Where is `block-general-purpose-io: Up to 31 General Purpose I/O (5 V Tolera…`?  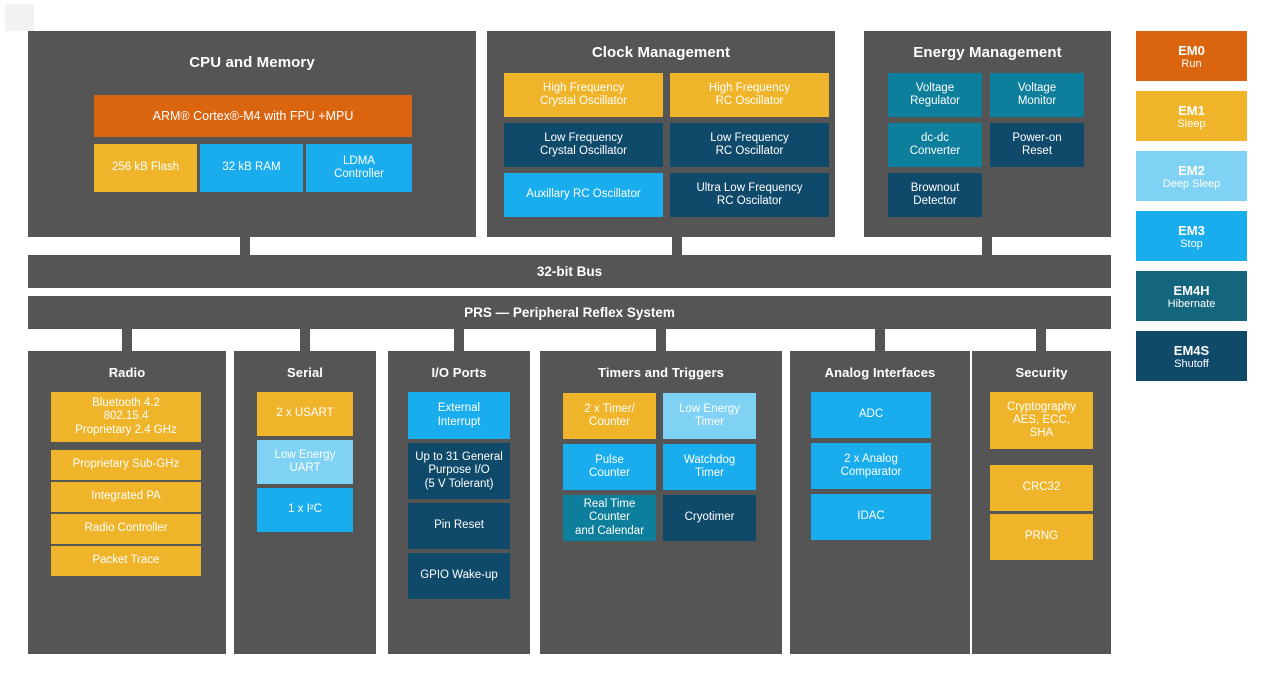
block-general-purpose-io: Up to 31 General Purpose I/O (5 V Tolera… is located at coordinates (459, 471).